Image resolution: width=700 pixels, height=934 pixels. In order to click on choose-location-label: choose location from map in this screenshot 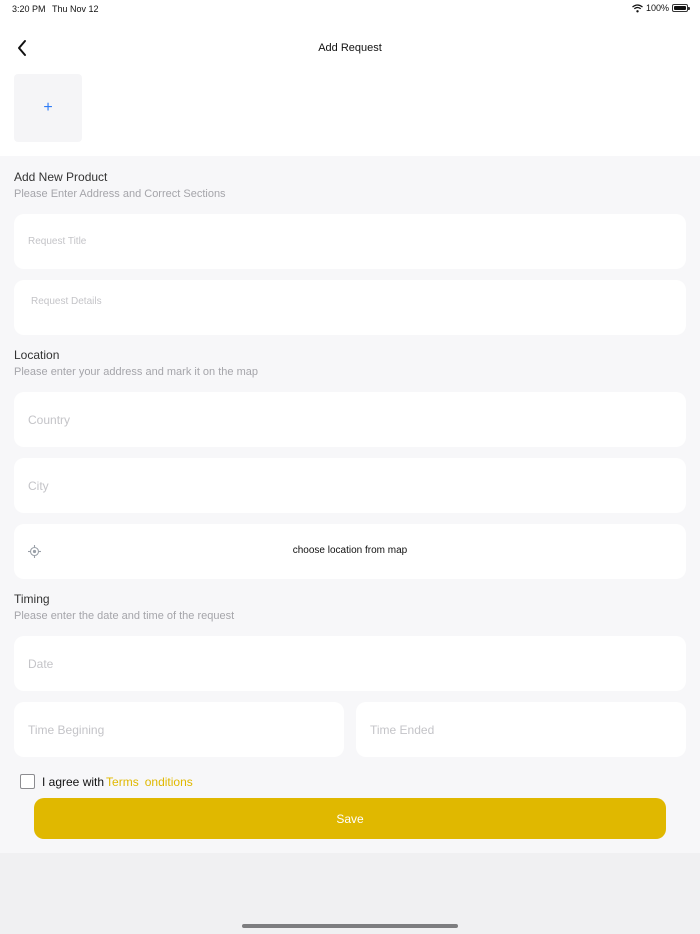, I will do `click(350, 550)`.